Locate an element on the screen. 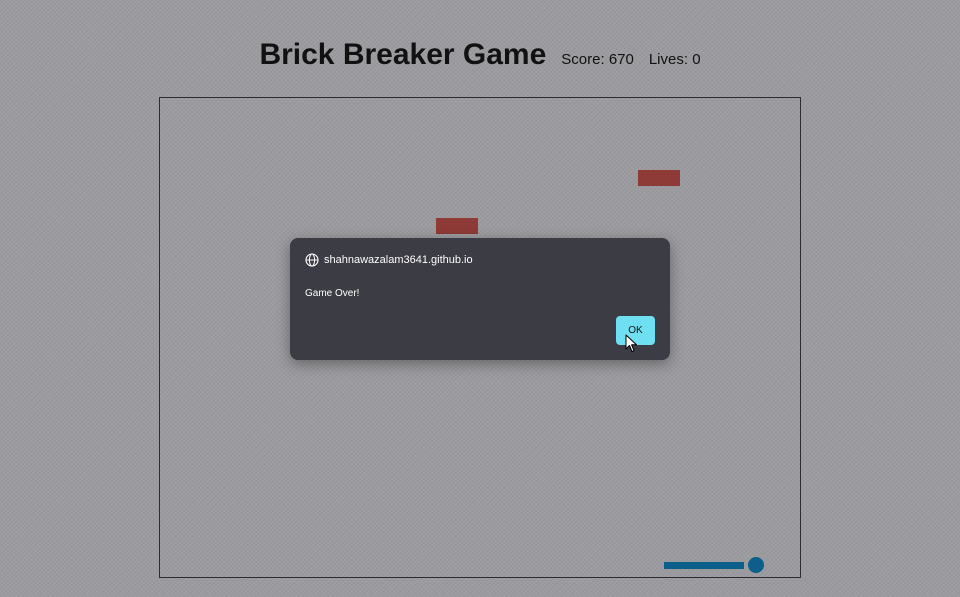 Image resolution: width=960 pixels, height=597 pixels. game-header: Brick Breaker Game Score: 670 Lives: 0 is located at coordinates (480, 55).